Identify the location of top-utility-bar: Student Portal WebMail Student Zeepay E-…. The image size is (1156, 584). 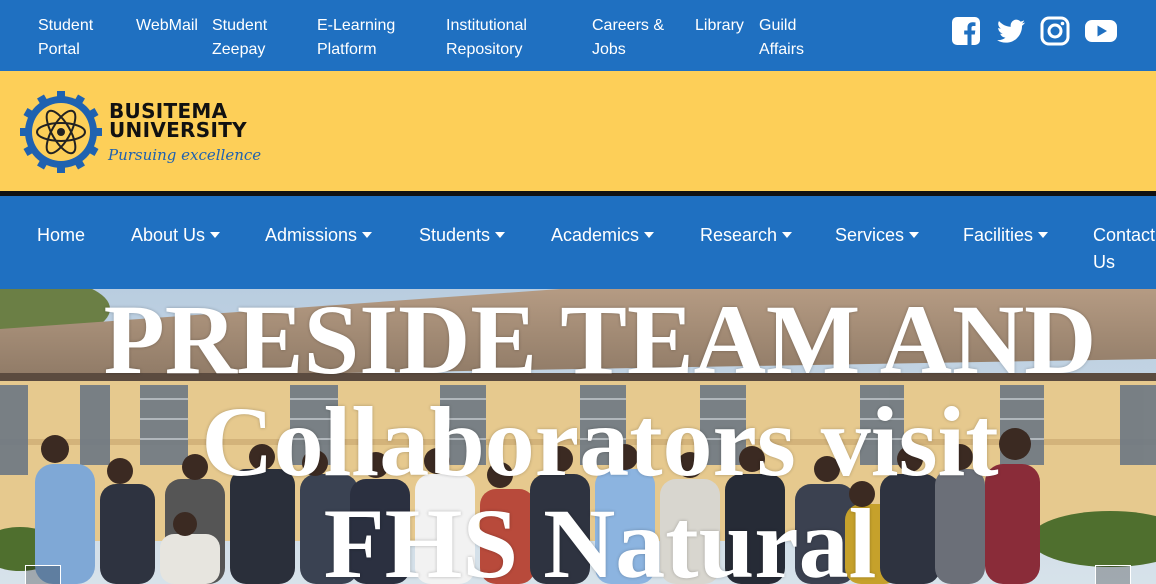
(578, 35).